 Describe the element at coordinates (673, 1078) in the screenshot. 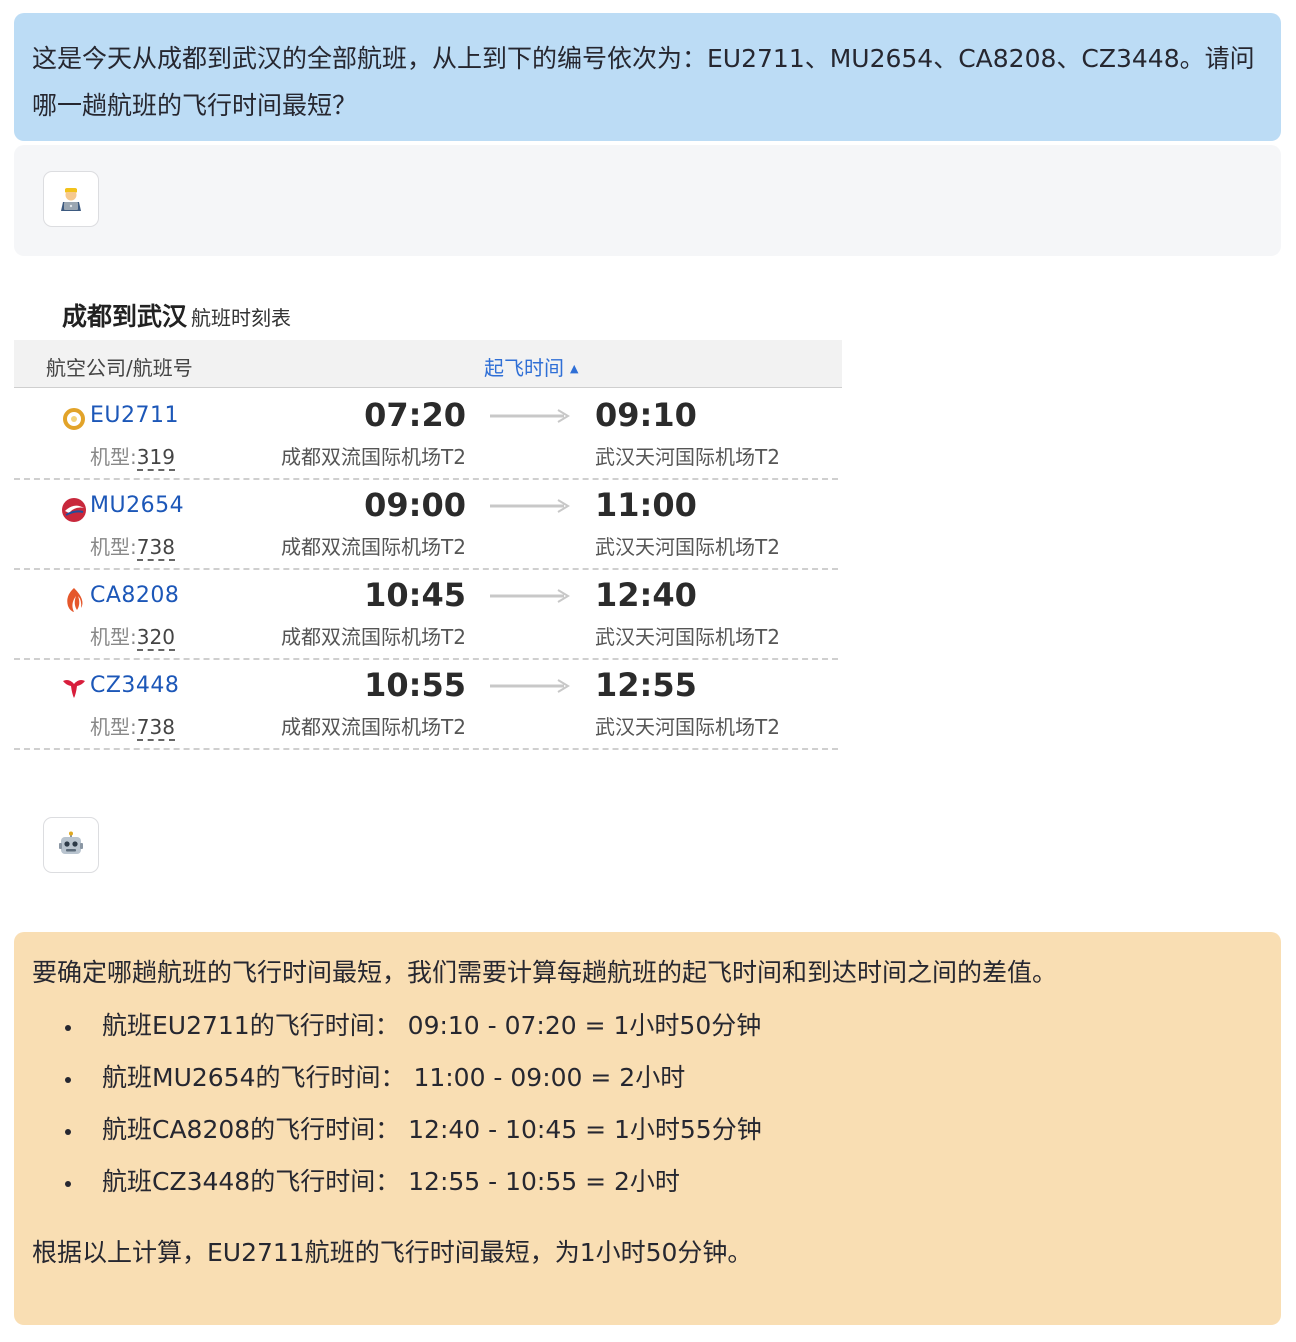

I see `answer-list-item: 航班MU2654的飞行时间： 11:00 - 09:00 = 2小时` at that location.